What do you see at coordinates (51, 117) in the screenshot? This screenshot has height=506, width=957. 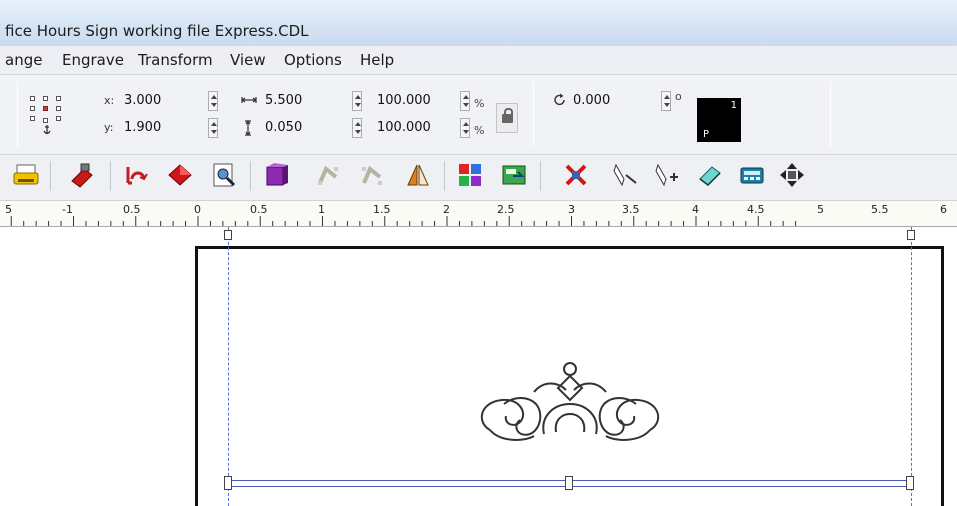 I see `anchor-point-selector` at bounding box center [51, 117].